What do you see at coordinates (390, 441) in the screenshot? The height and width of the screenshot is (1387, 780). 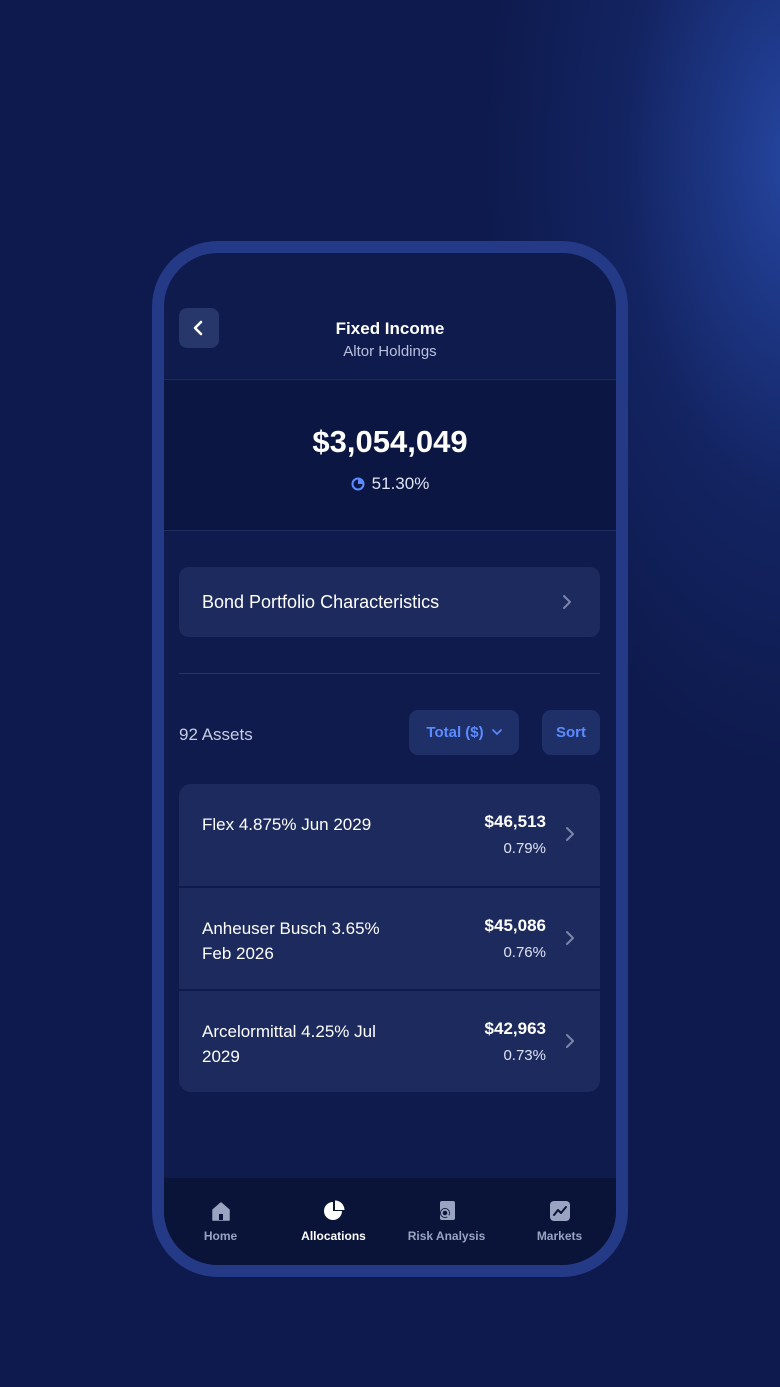 I see `total-value: $3,054,049` at bounding box center [390, 441].